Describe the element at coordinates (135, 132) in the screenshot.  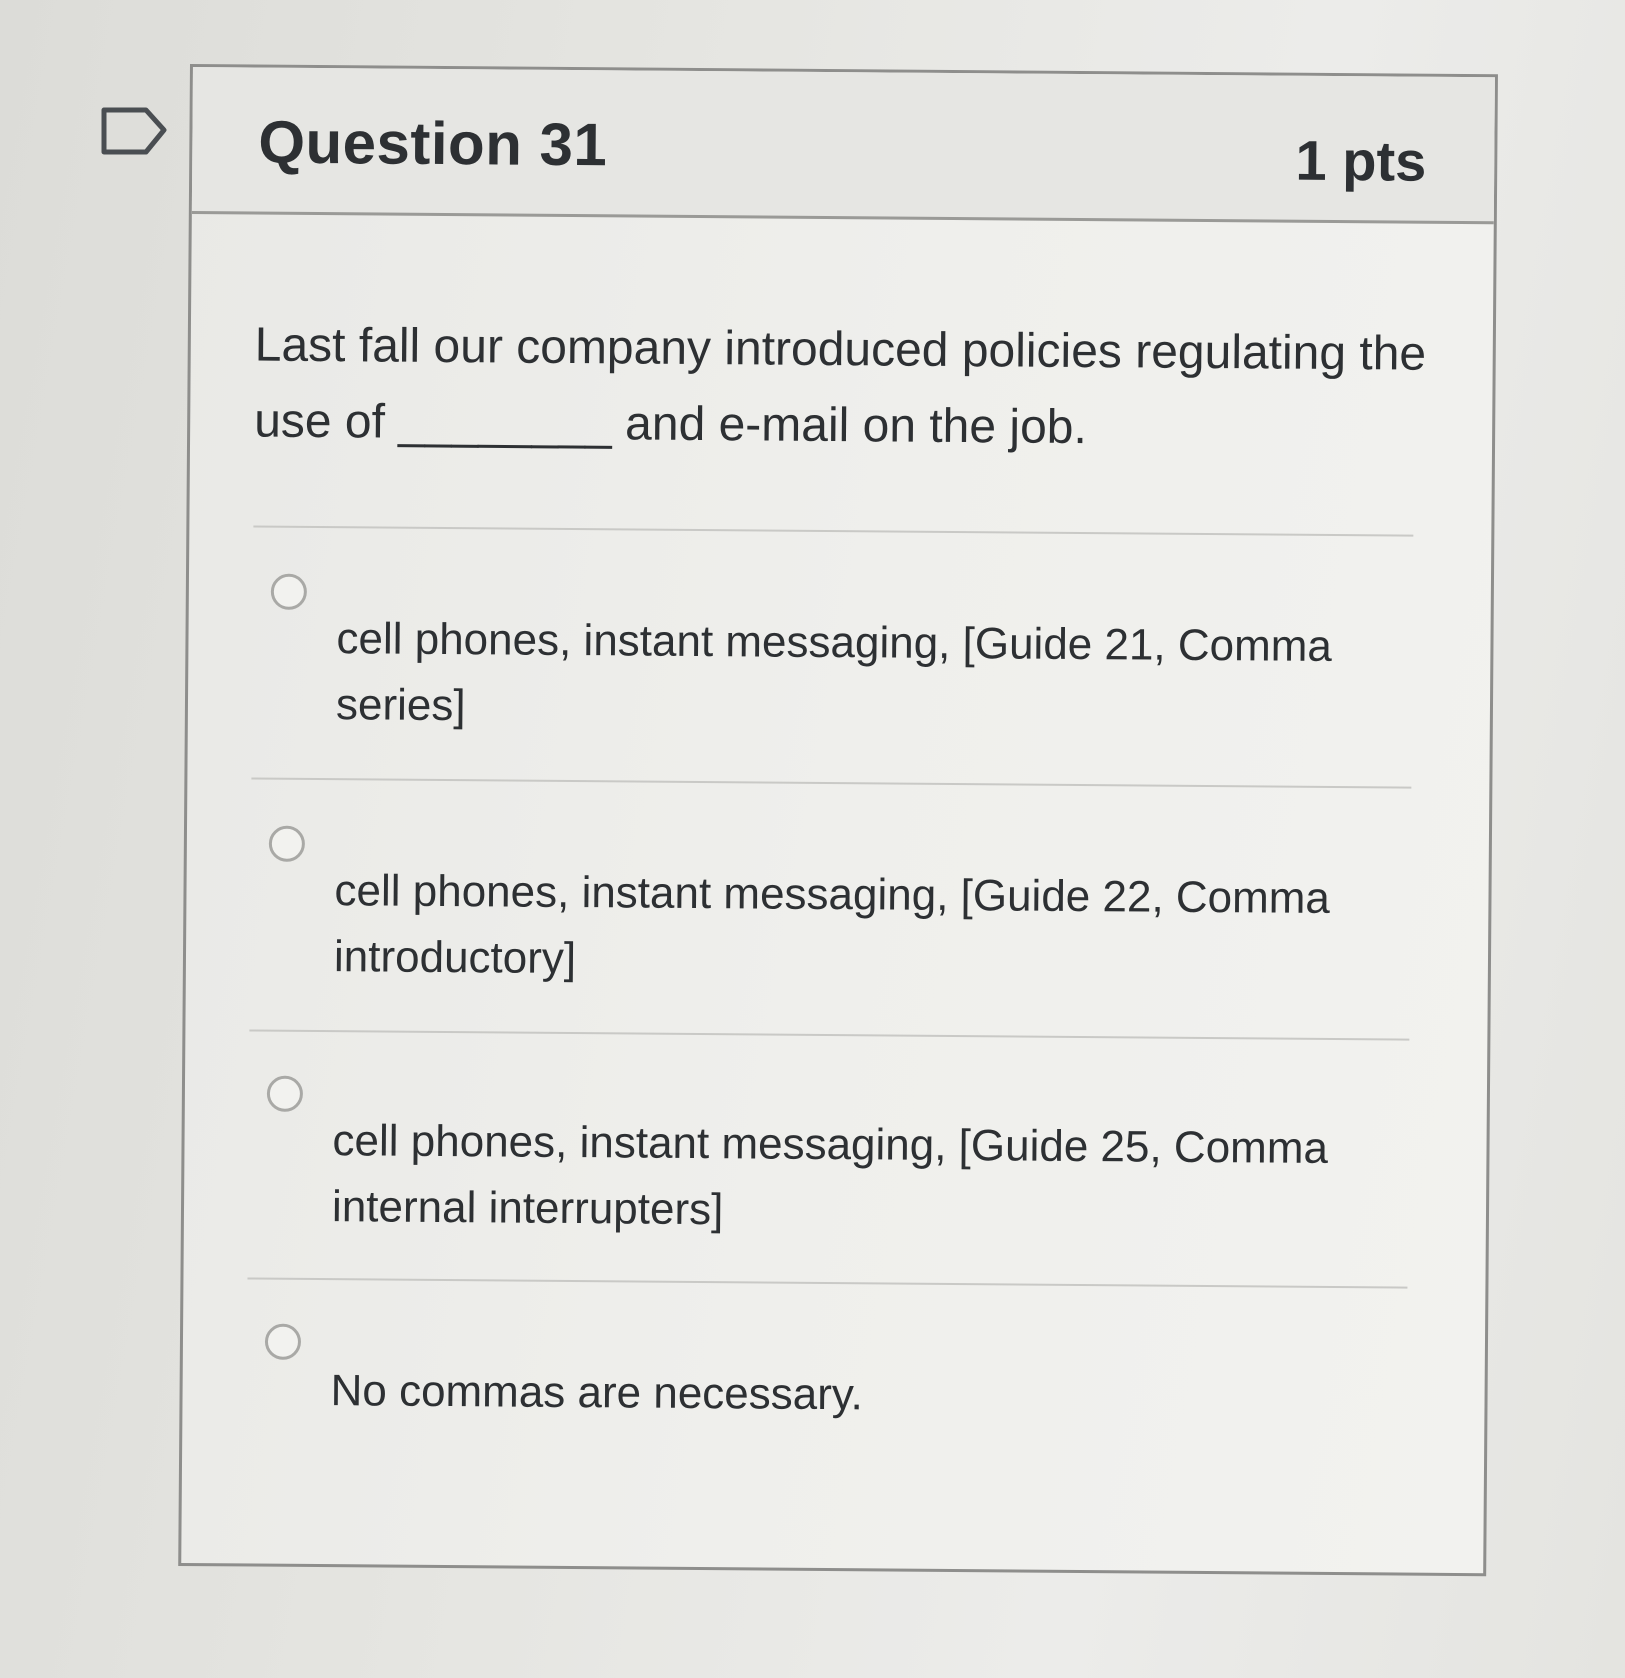
I see `flag-question-icon` at that location.